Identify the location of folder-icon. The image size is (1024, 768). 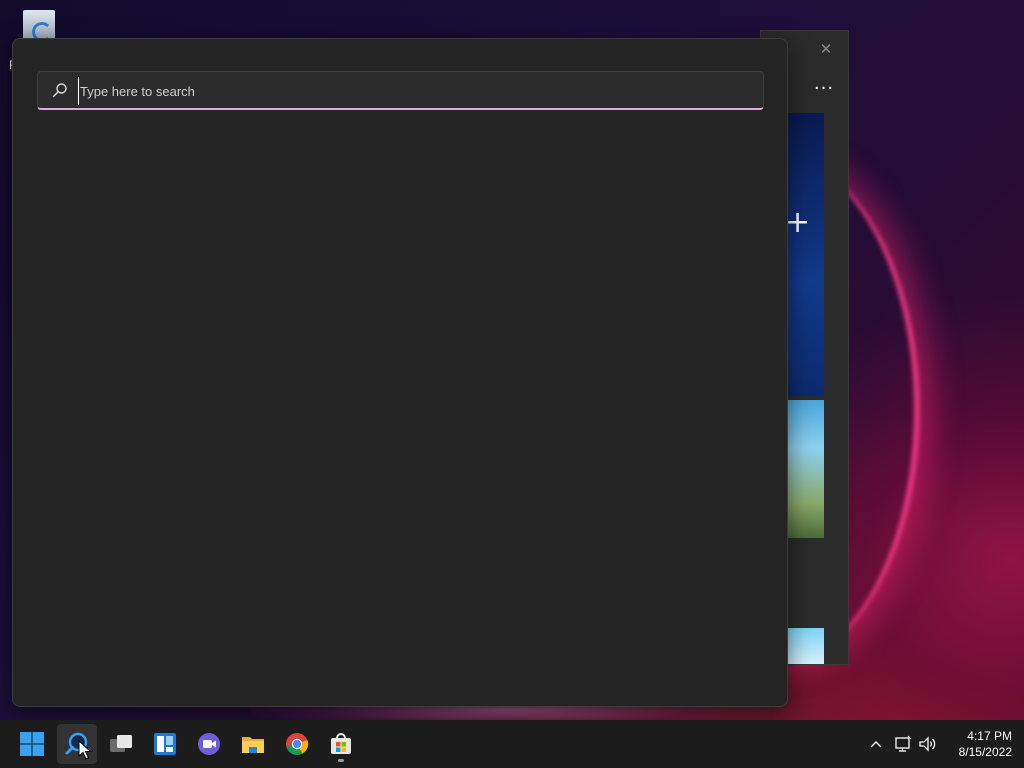
(253, 745).